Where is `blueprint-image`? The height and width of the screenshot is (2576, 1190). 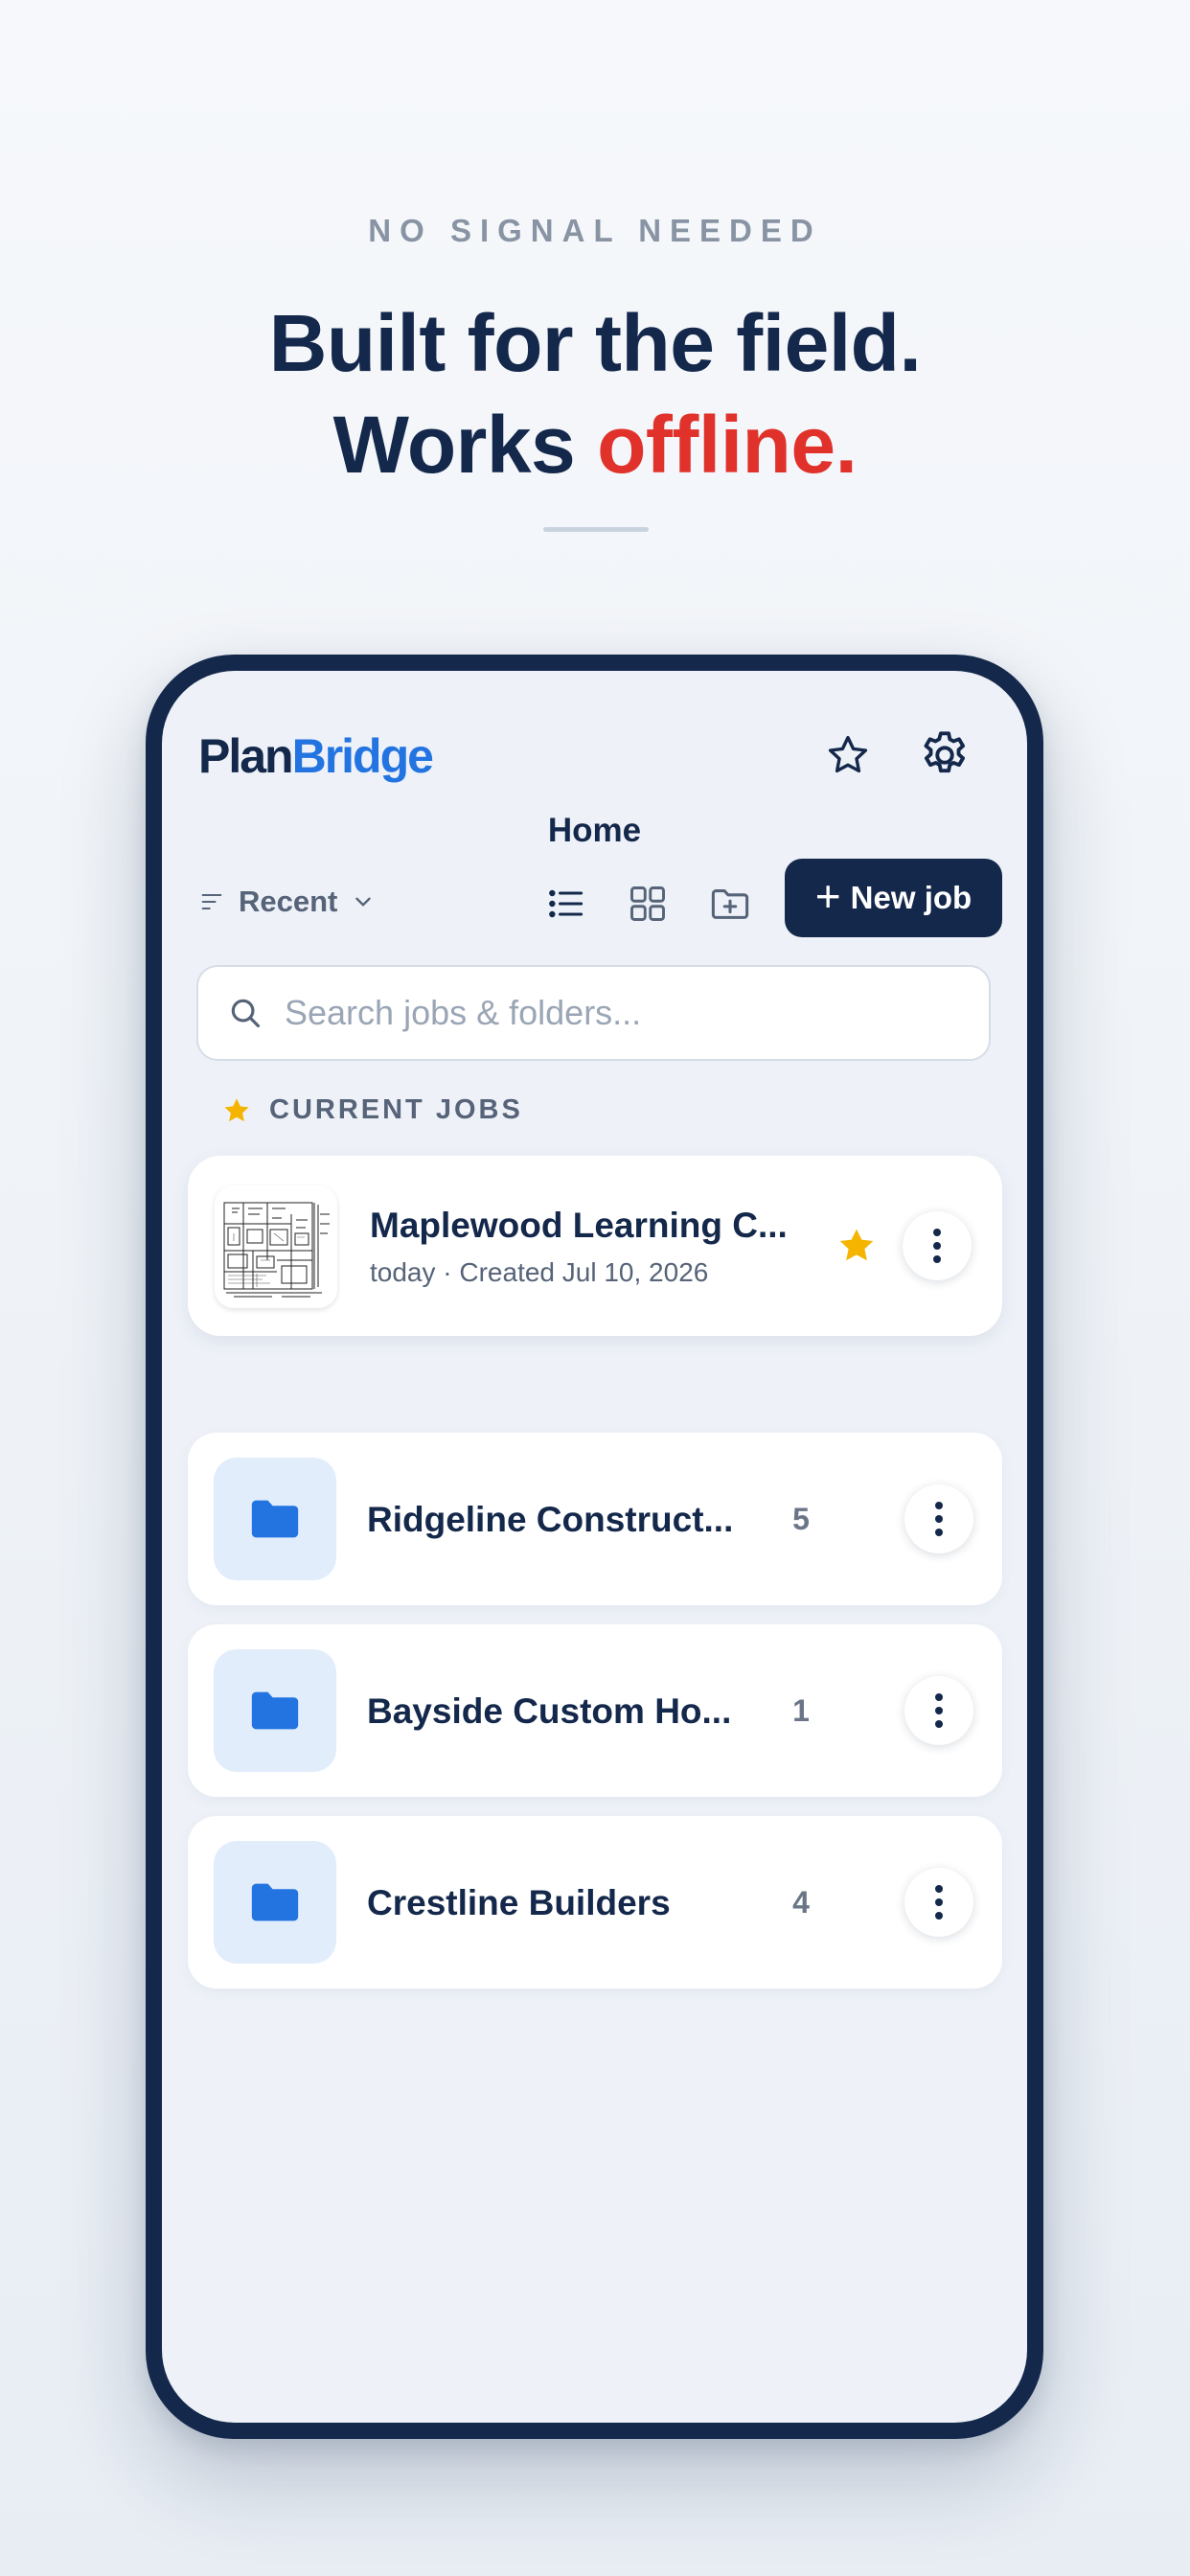
blueprint-image is located at coordinates (276, 1246).